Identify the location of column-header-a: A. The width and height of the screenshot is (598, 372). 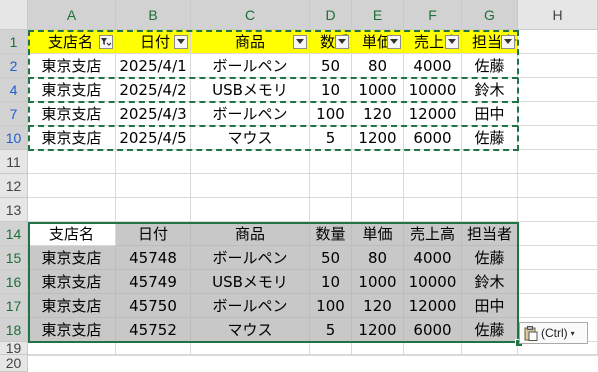
(72, 15).